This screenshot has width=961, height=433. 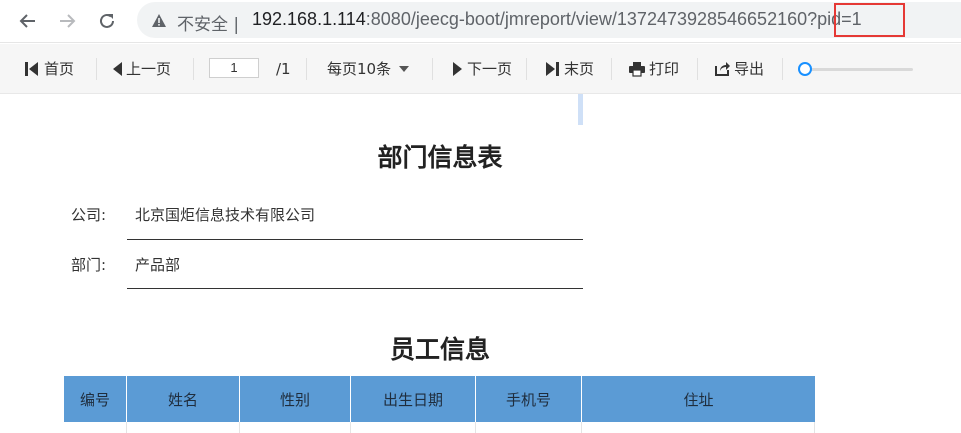 I want to click on page-size-label: 每页10条, so click(x=359, y=69).